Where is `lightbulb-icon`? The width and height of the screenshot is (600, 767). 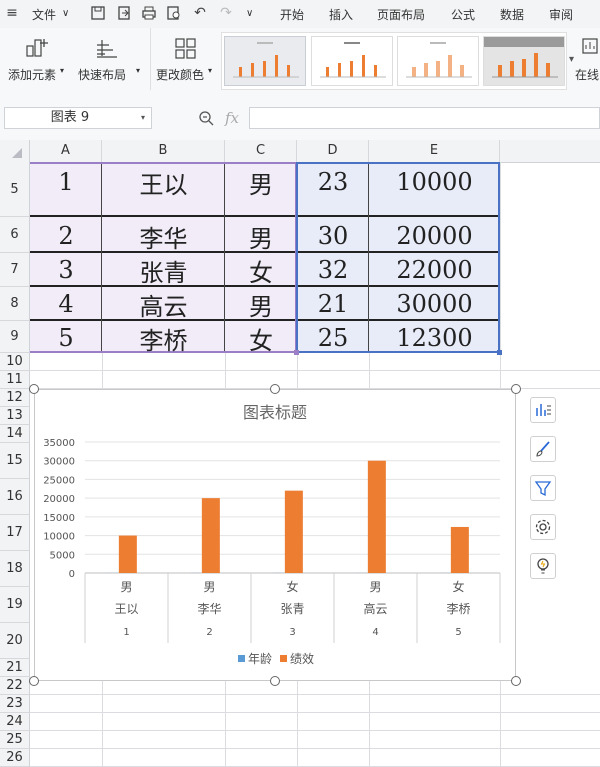 lightbulb-icon is located at coordinates (543, 566).